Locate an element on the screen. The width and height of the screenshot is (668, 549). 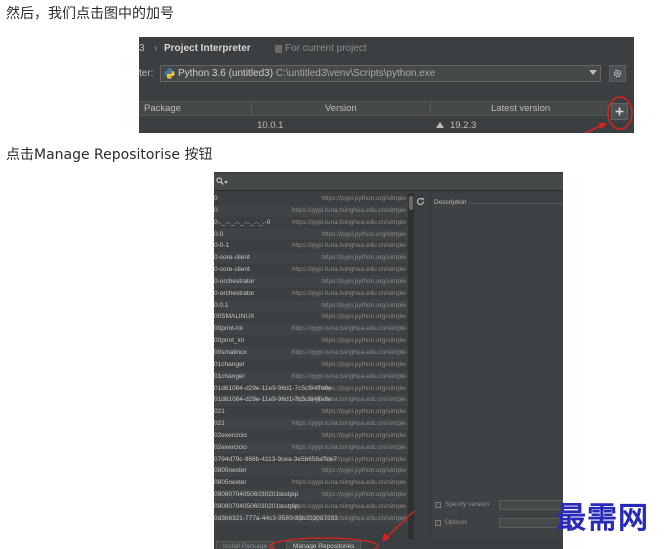
column-header-version: Version is located at coordinates (341, 108).